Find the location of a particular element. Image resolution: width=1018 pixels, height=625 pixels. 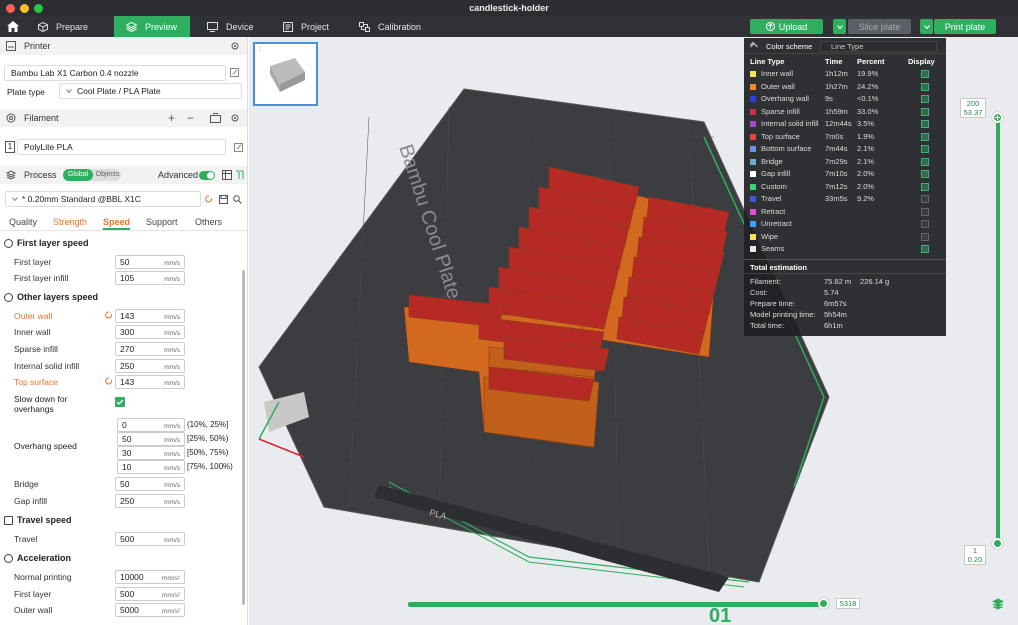

legend-row: Travel 33m5s 9.2% is located at coordinates (845, 199).